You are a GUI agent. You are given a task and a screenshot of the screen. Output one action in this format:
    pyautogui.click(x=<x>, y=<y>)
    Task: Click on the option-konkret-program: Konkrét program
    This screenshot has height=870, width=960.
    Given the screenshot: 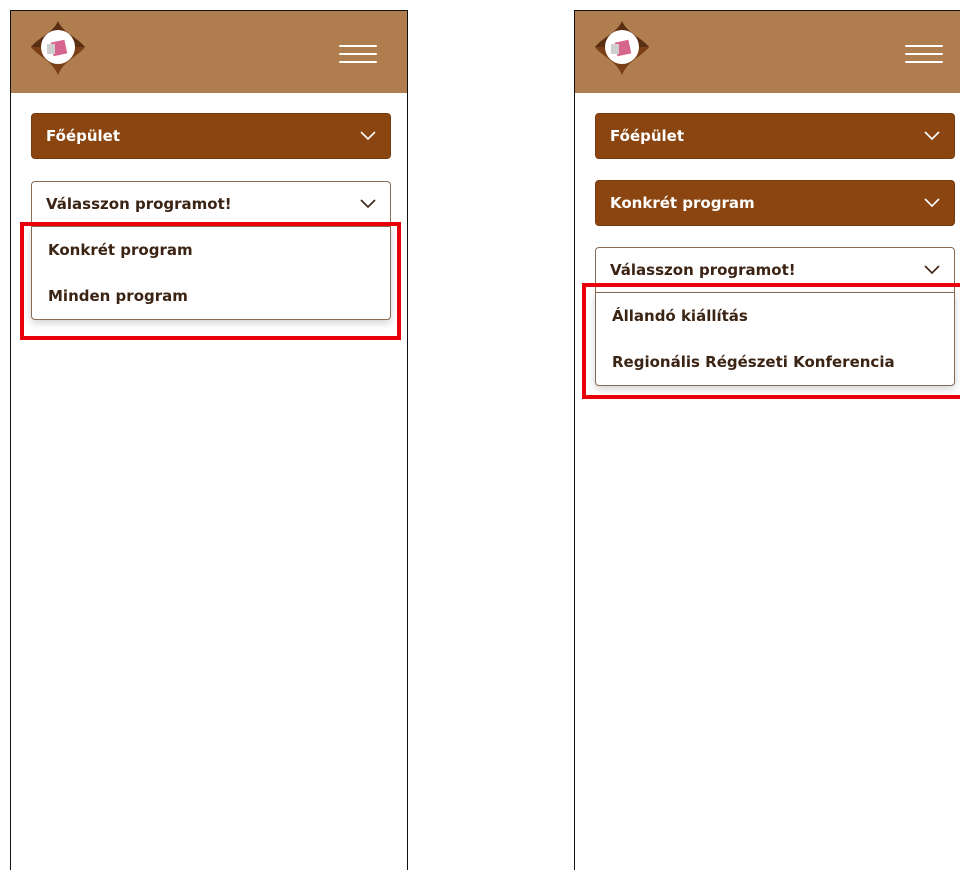 What is the action you would take?
    pyautogui.click(x=211, y=250)
    